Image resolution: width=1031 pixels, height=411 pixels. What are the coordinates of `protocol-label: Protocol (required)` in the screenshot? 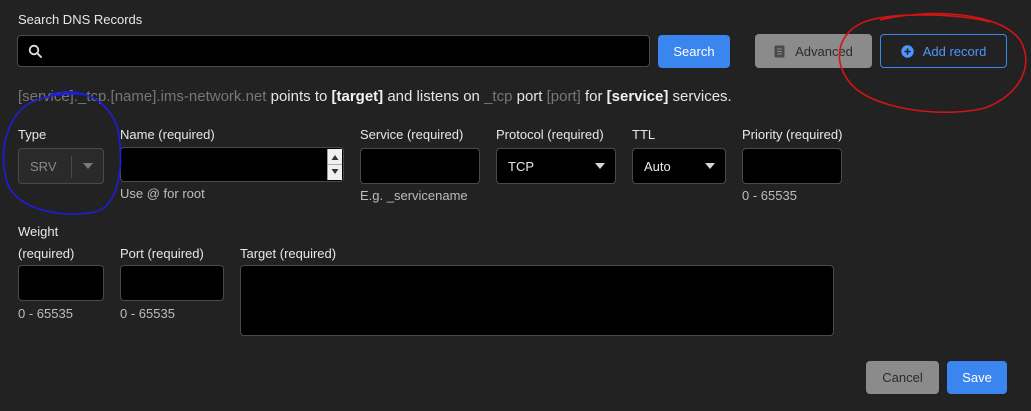 It's located at (550, 134).